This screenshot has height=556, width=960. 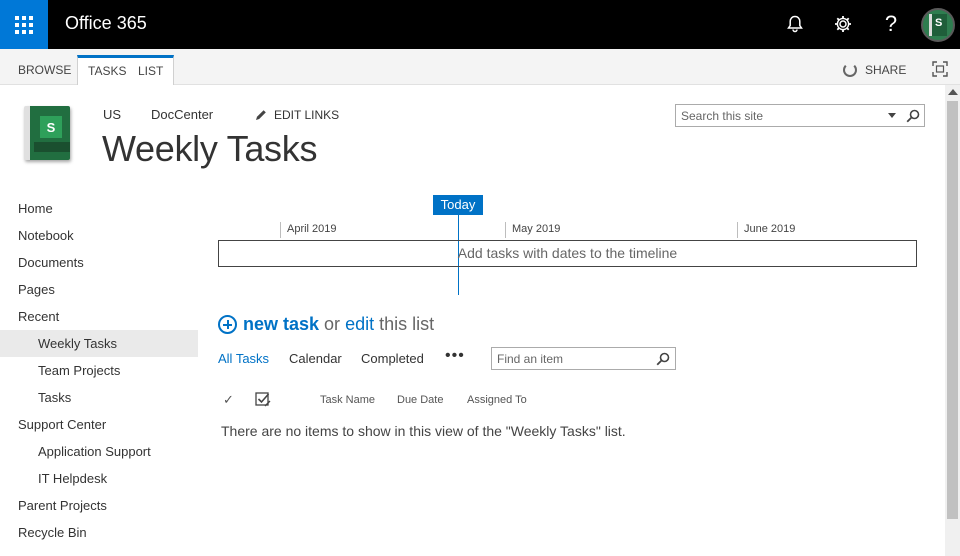 I want to click on find-item-input, so click(x=569, y=358).